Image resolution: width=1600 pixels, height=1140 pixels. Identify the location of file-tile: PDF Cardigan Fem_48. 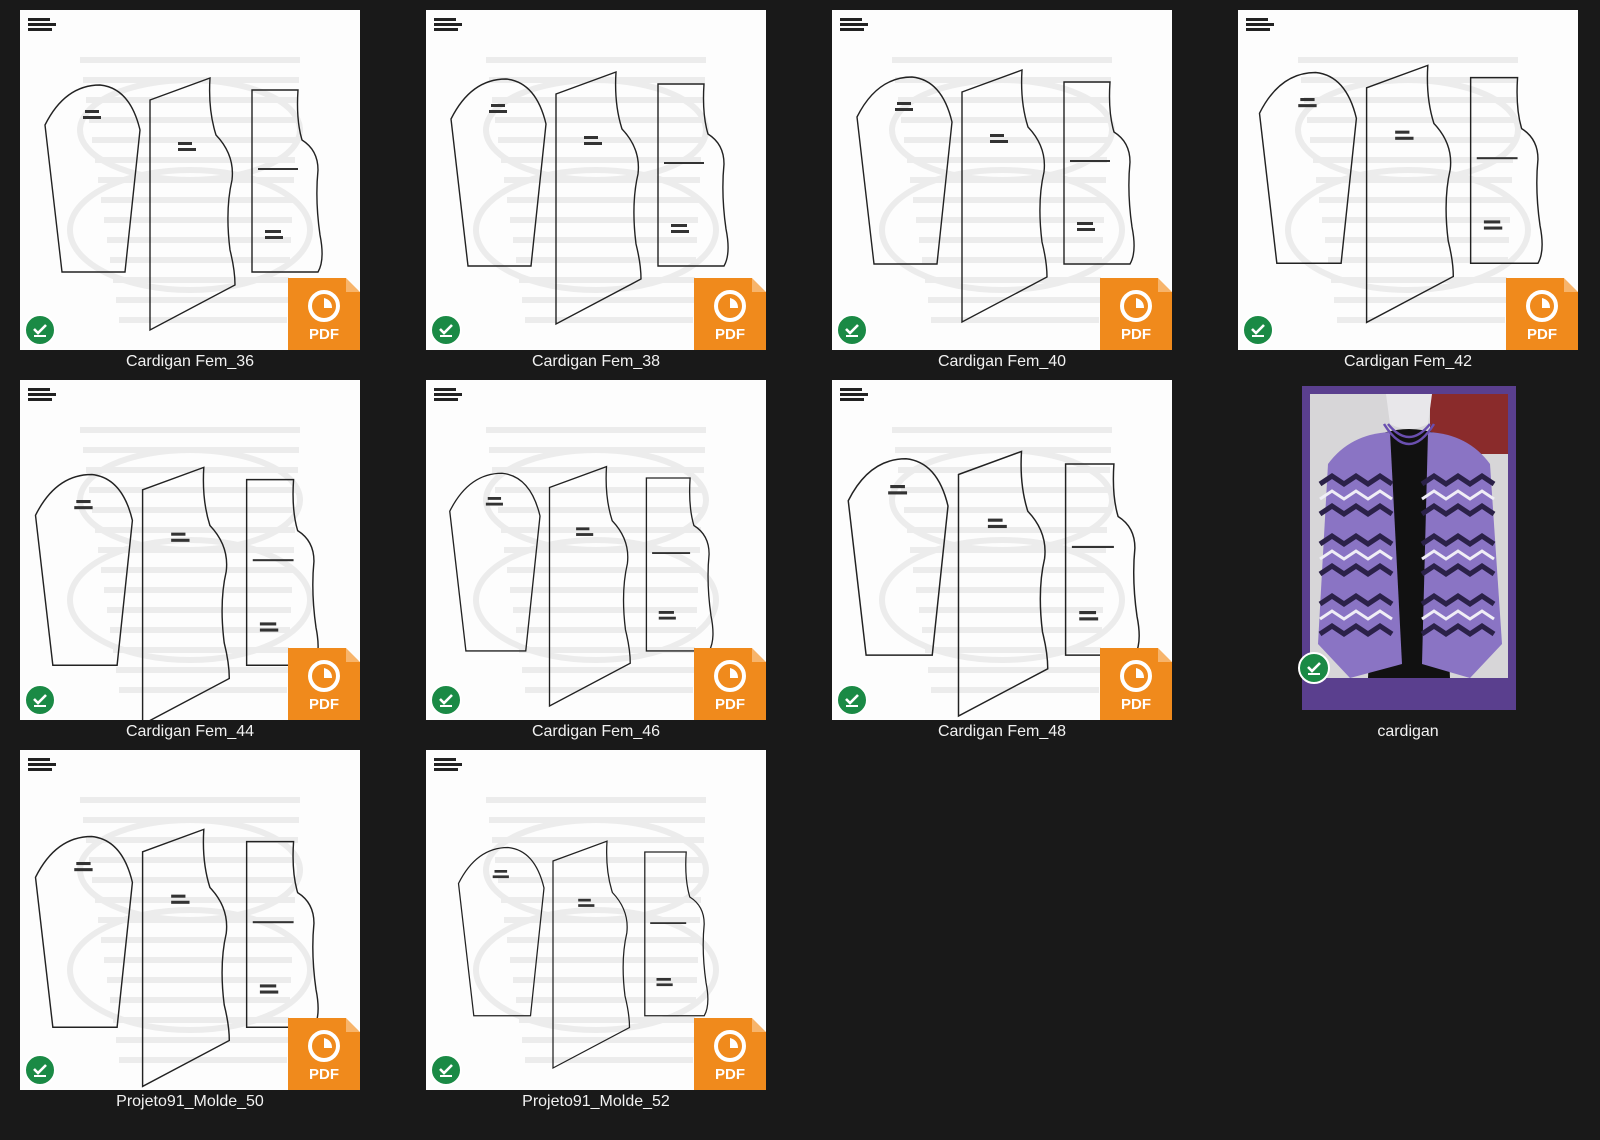
(1002, 565).